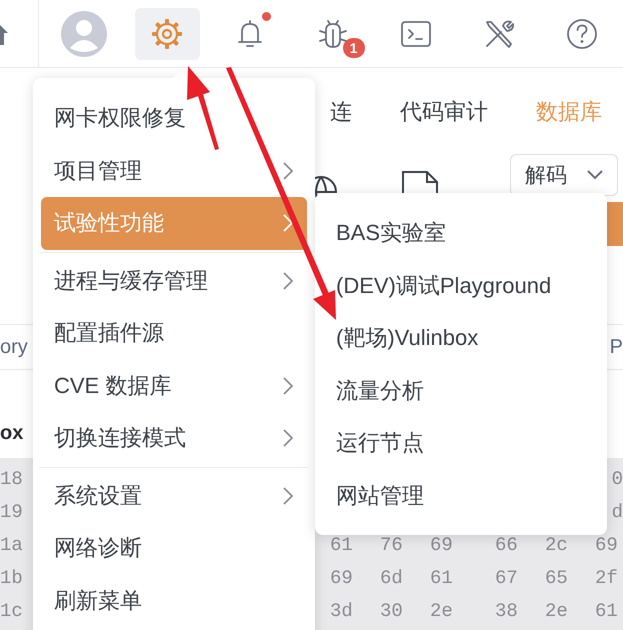 Image resolution: width=623 pixels, height=630 pixels. Describe the element at coordinates (391, 611) in the screenshot. I see `hex-byte: 30` at that location.